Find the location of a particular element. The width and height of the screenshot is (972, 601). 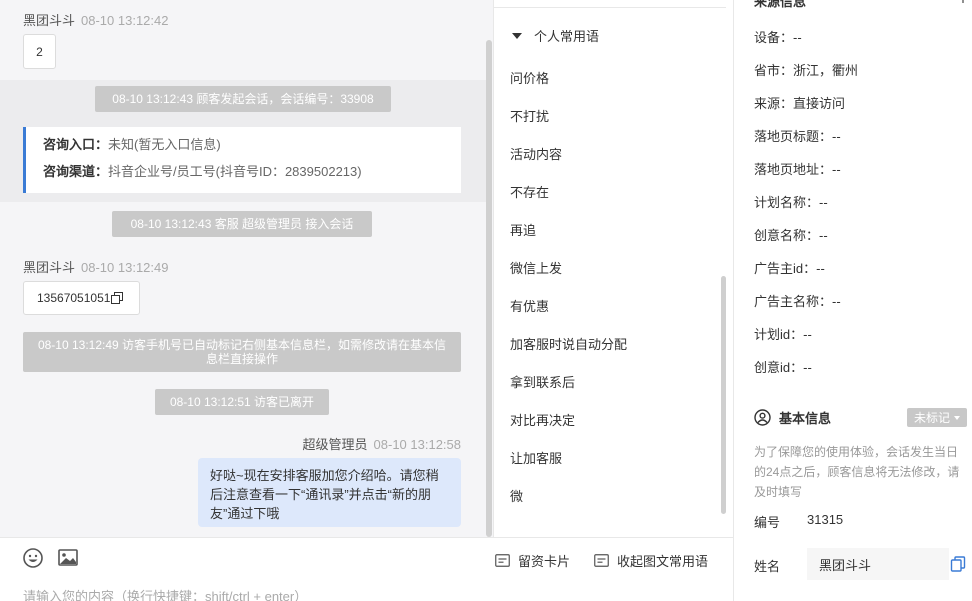

agent-message-time: 08-10 13:12:58 is located at coordinates (417, 444).